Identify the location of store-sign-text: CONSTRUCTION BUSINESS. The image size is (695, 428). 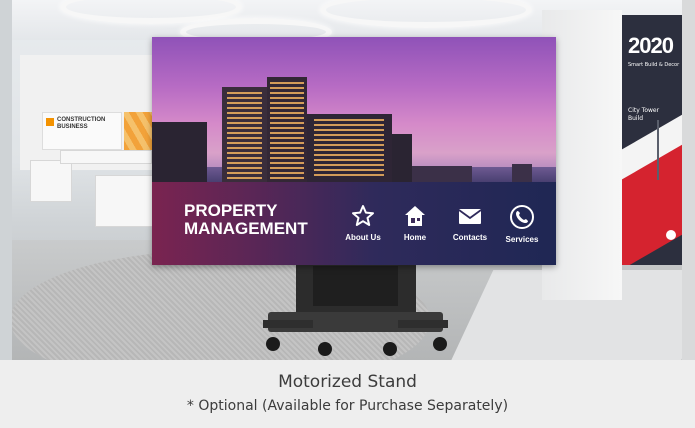
(81, 124).